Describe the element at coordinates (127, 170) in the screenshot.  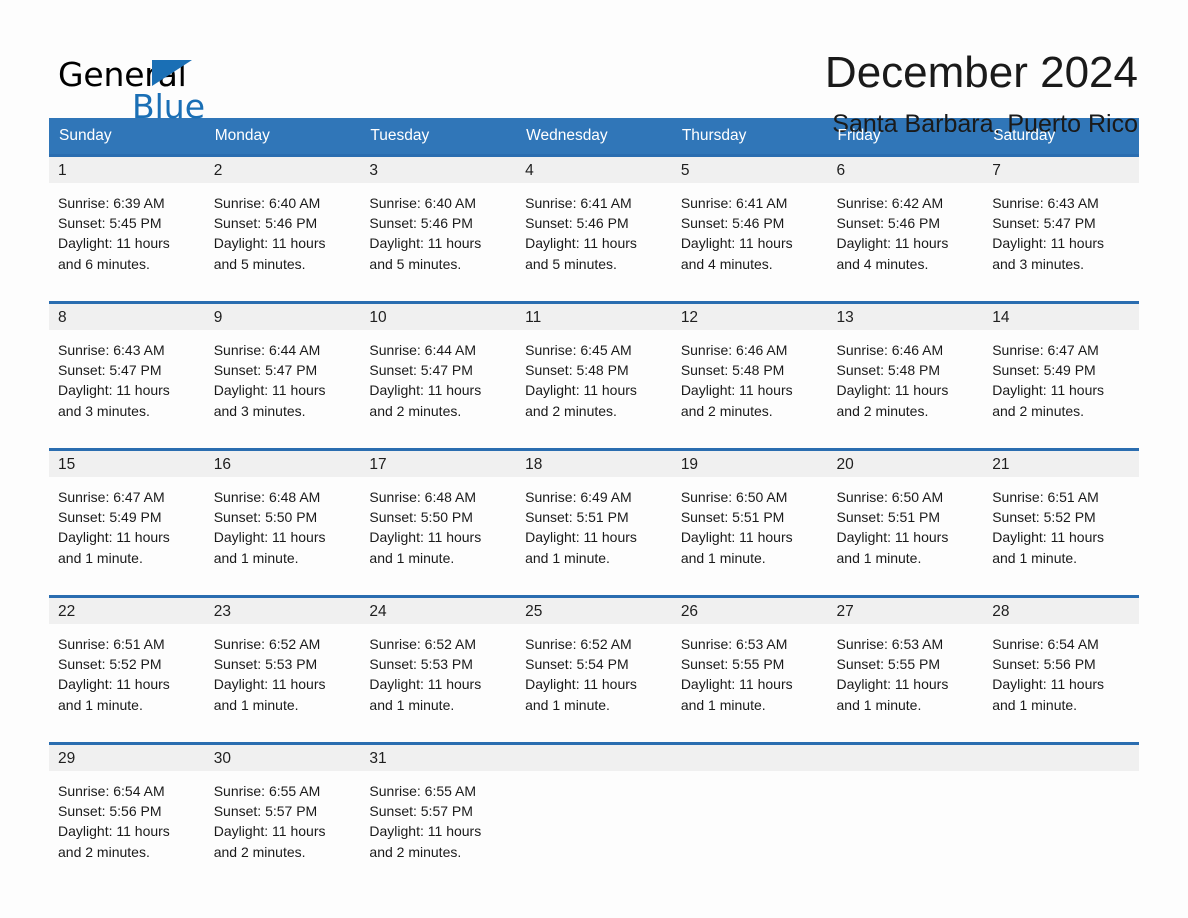
I see `day-number: 1` at that location.